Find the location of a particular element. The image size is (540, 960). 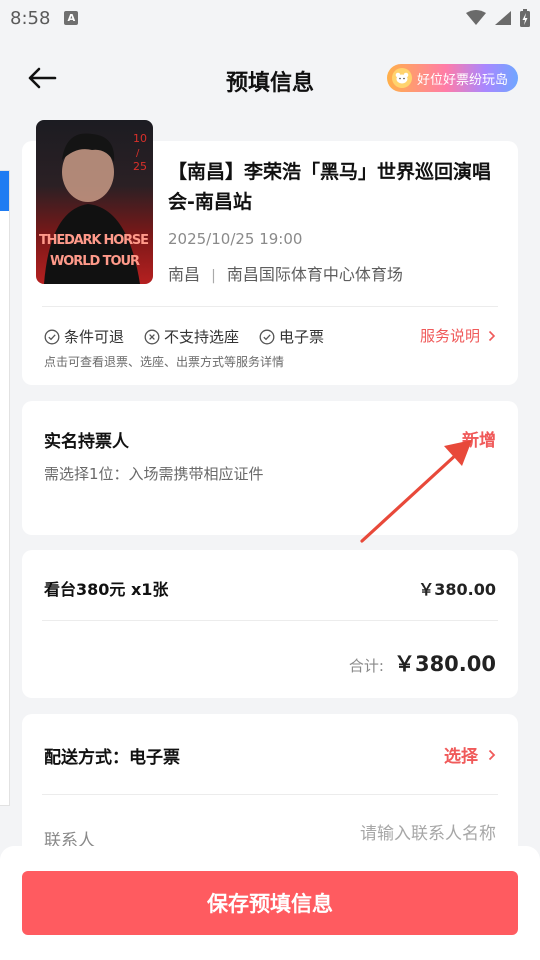

status-icons is located at coordinates (498, 18).